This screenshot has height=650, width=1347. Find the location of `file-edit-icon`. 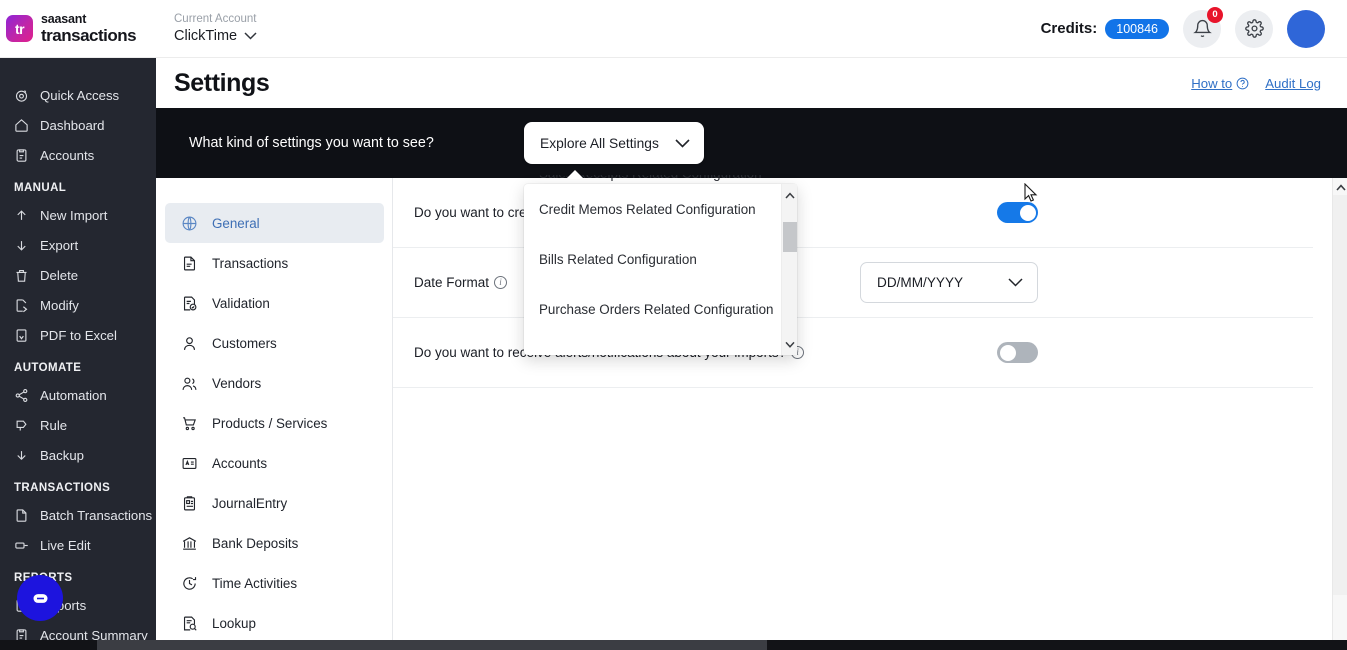

file-edit-icon is located at coordinates (22, 305).